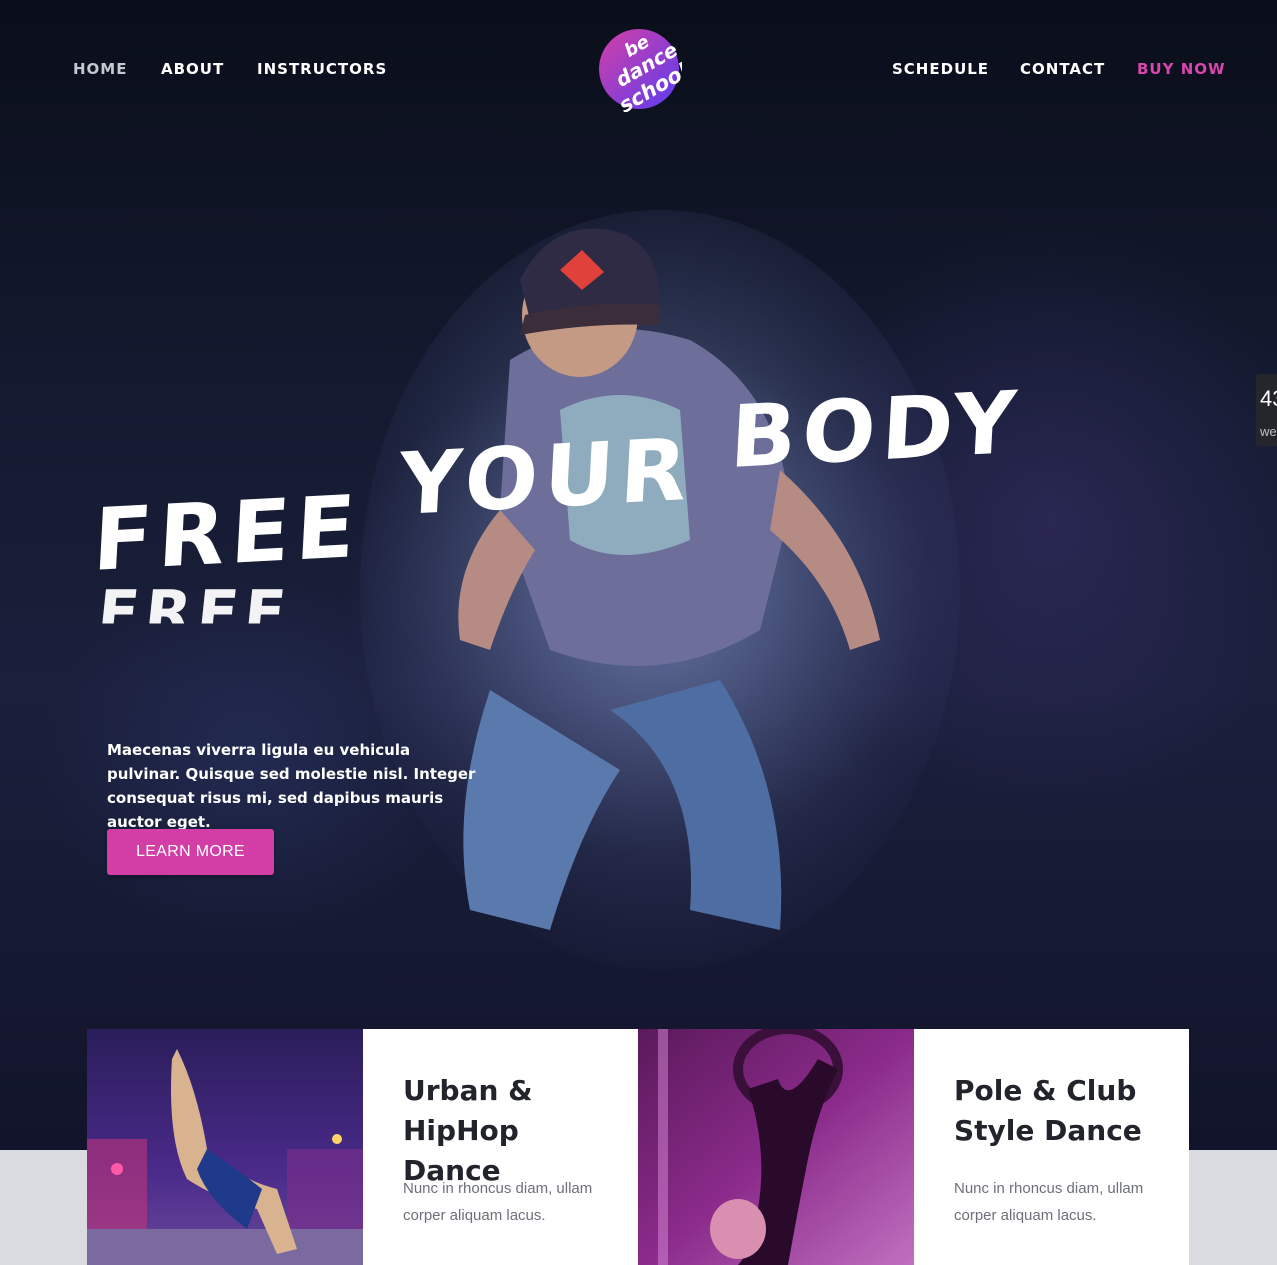 The width and height of the screenshot is (1277, 1265). What do you see at coordinates (468, 1130) in the screenshot?
I see `card-title: Urban & HipHop Dance` at bounding box center [468, 1130].